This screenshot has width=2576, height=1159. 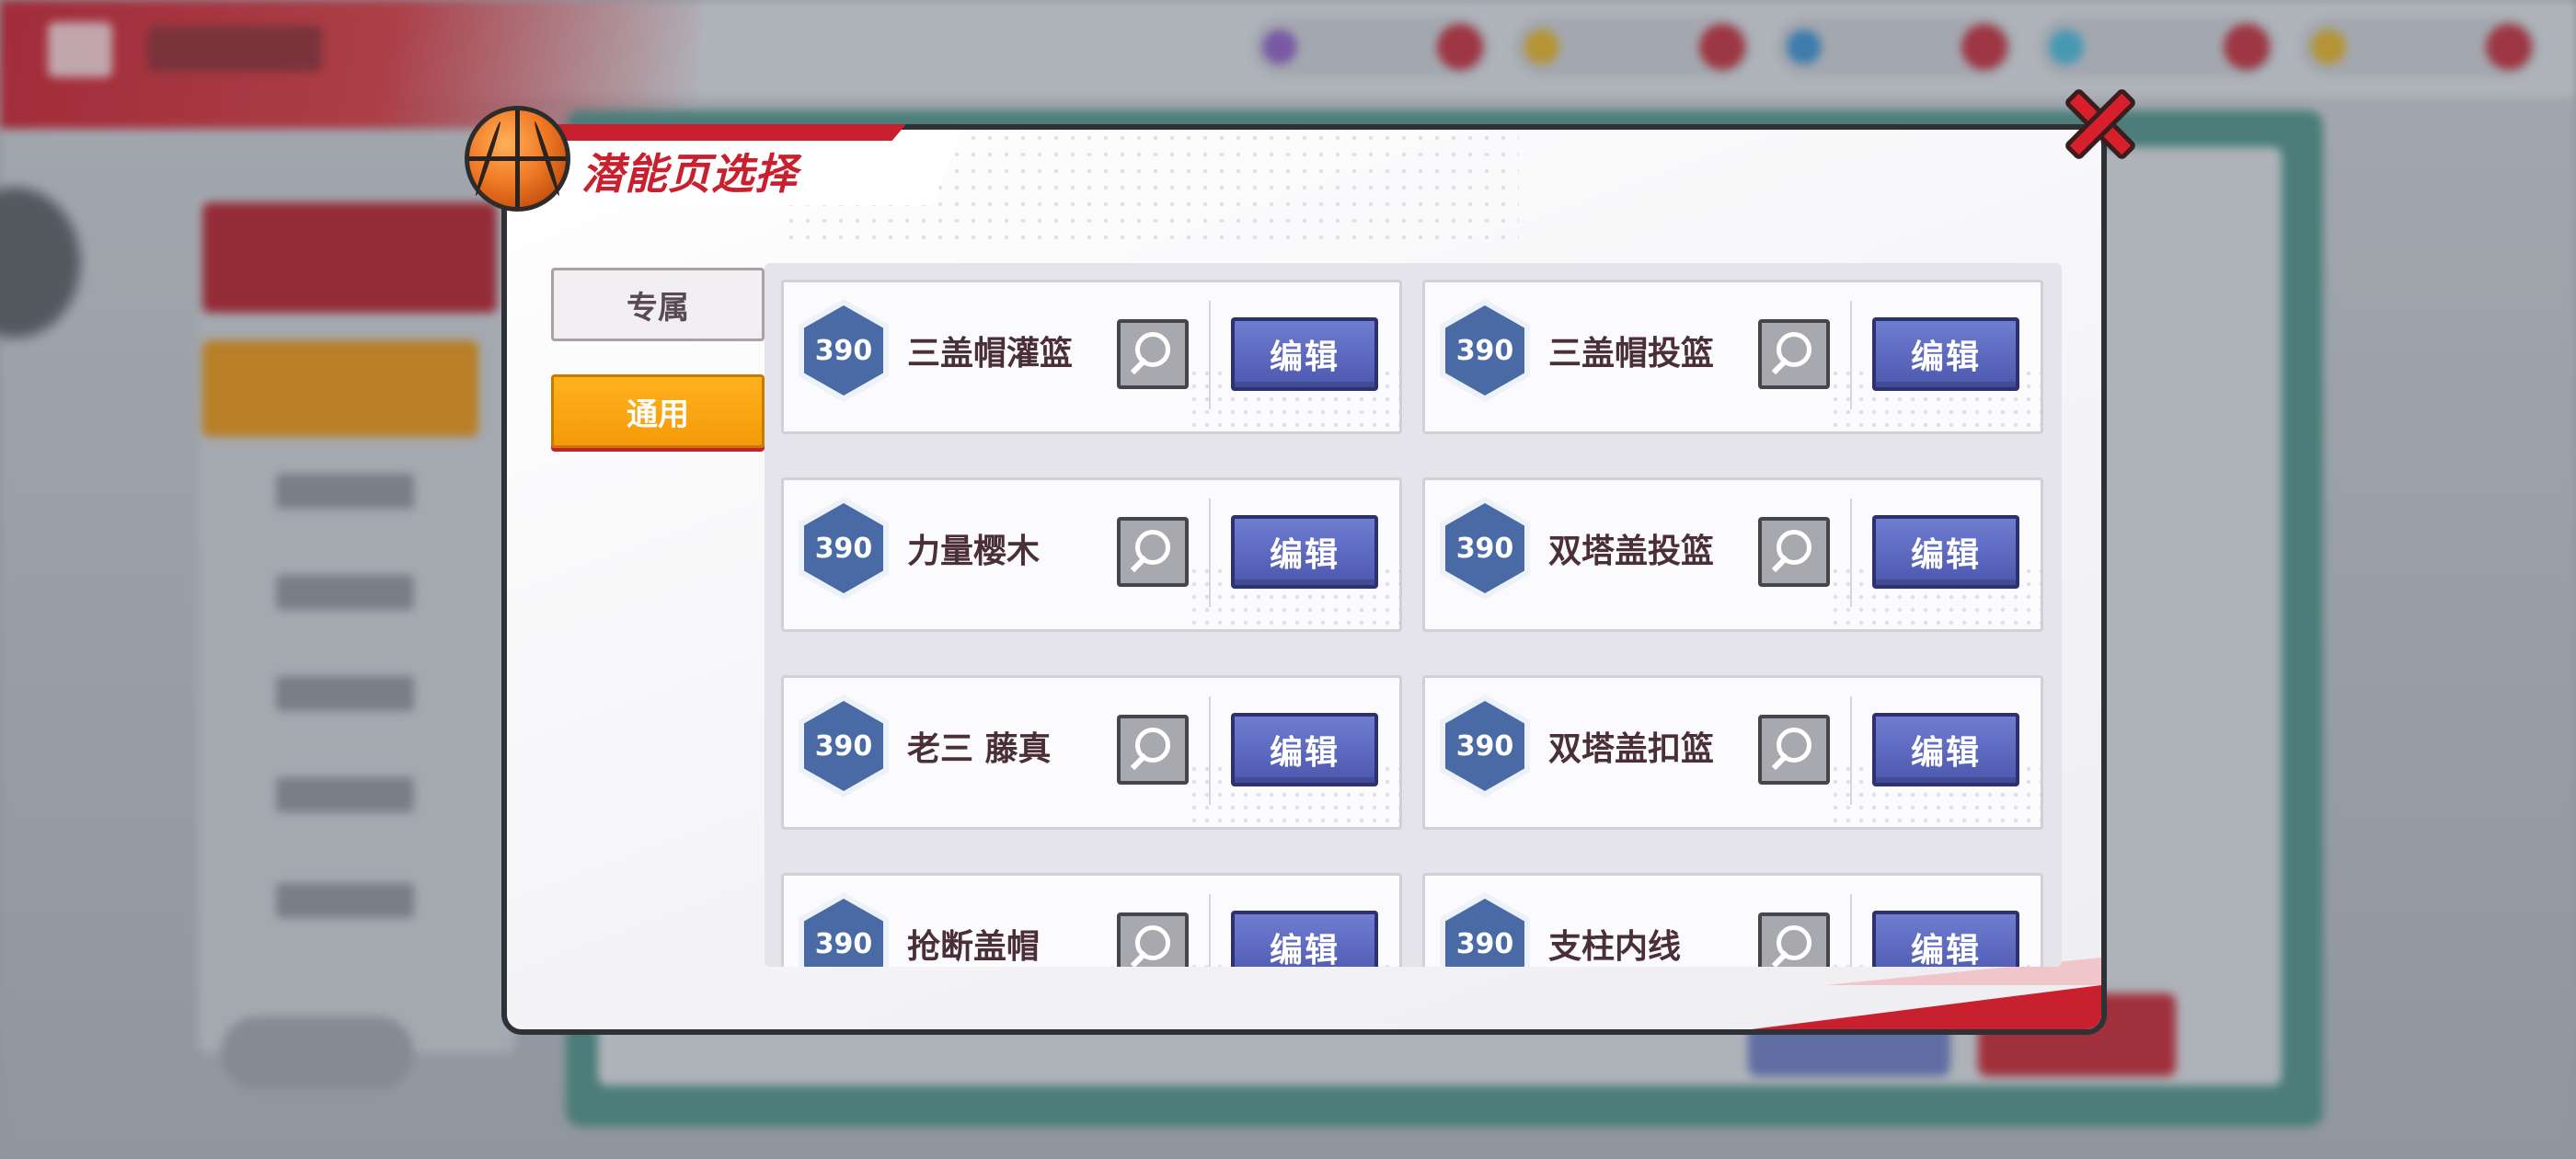 I want to click on potential-page-card: 390 支柱内线 编辑, so click(x=1732, y=920).